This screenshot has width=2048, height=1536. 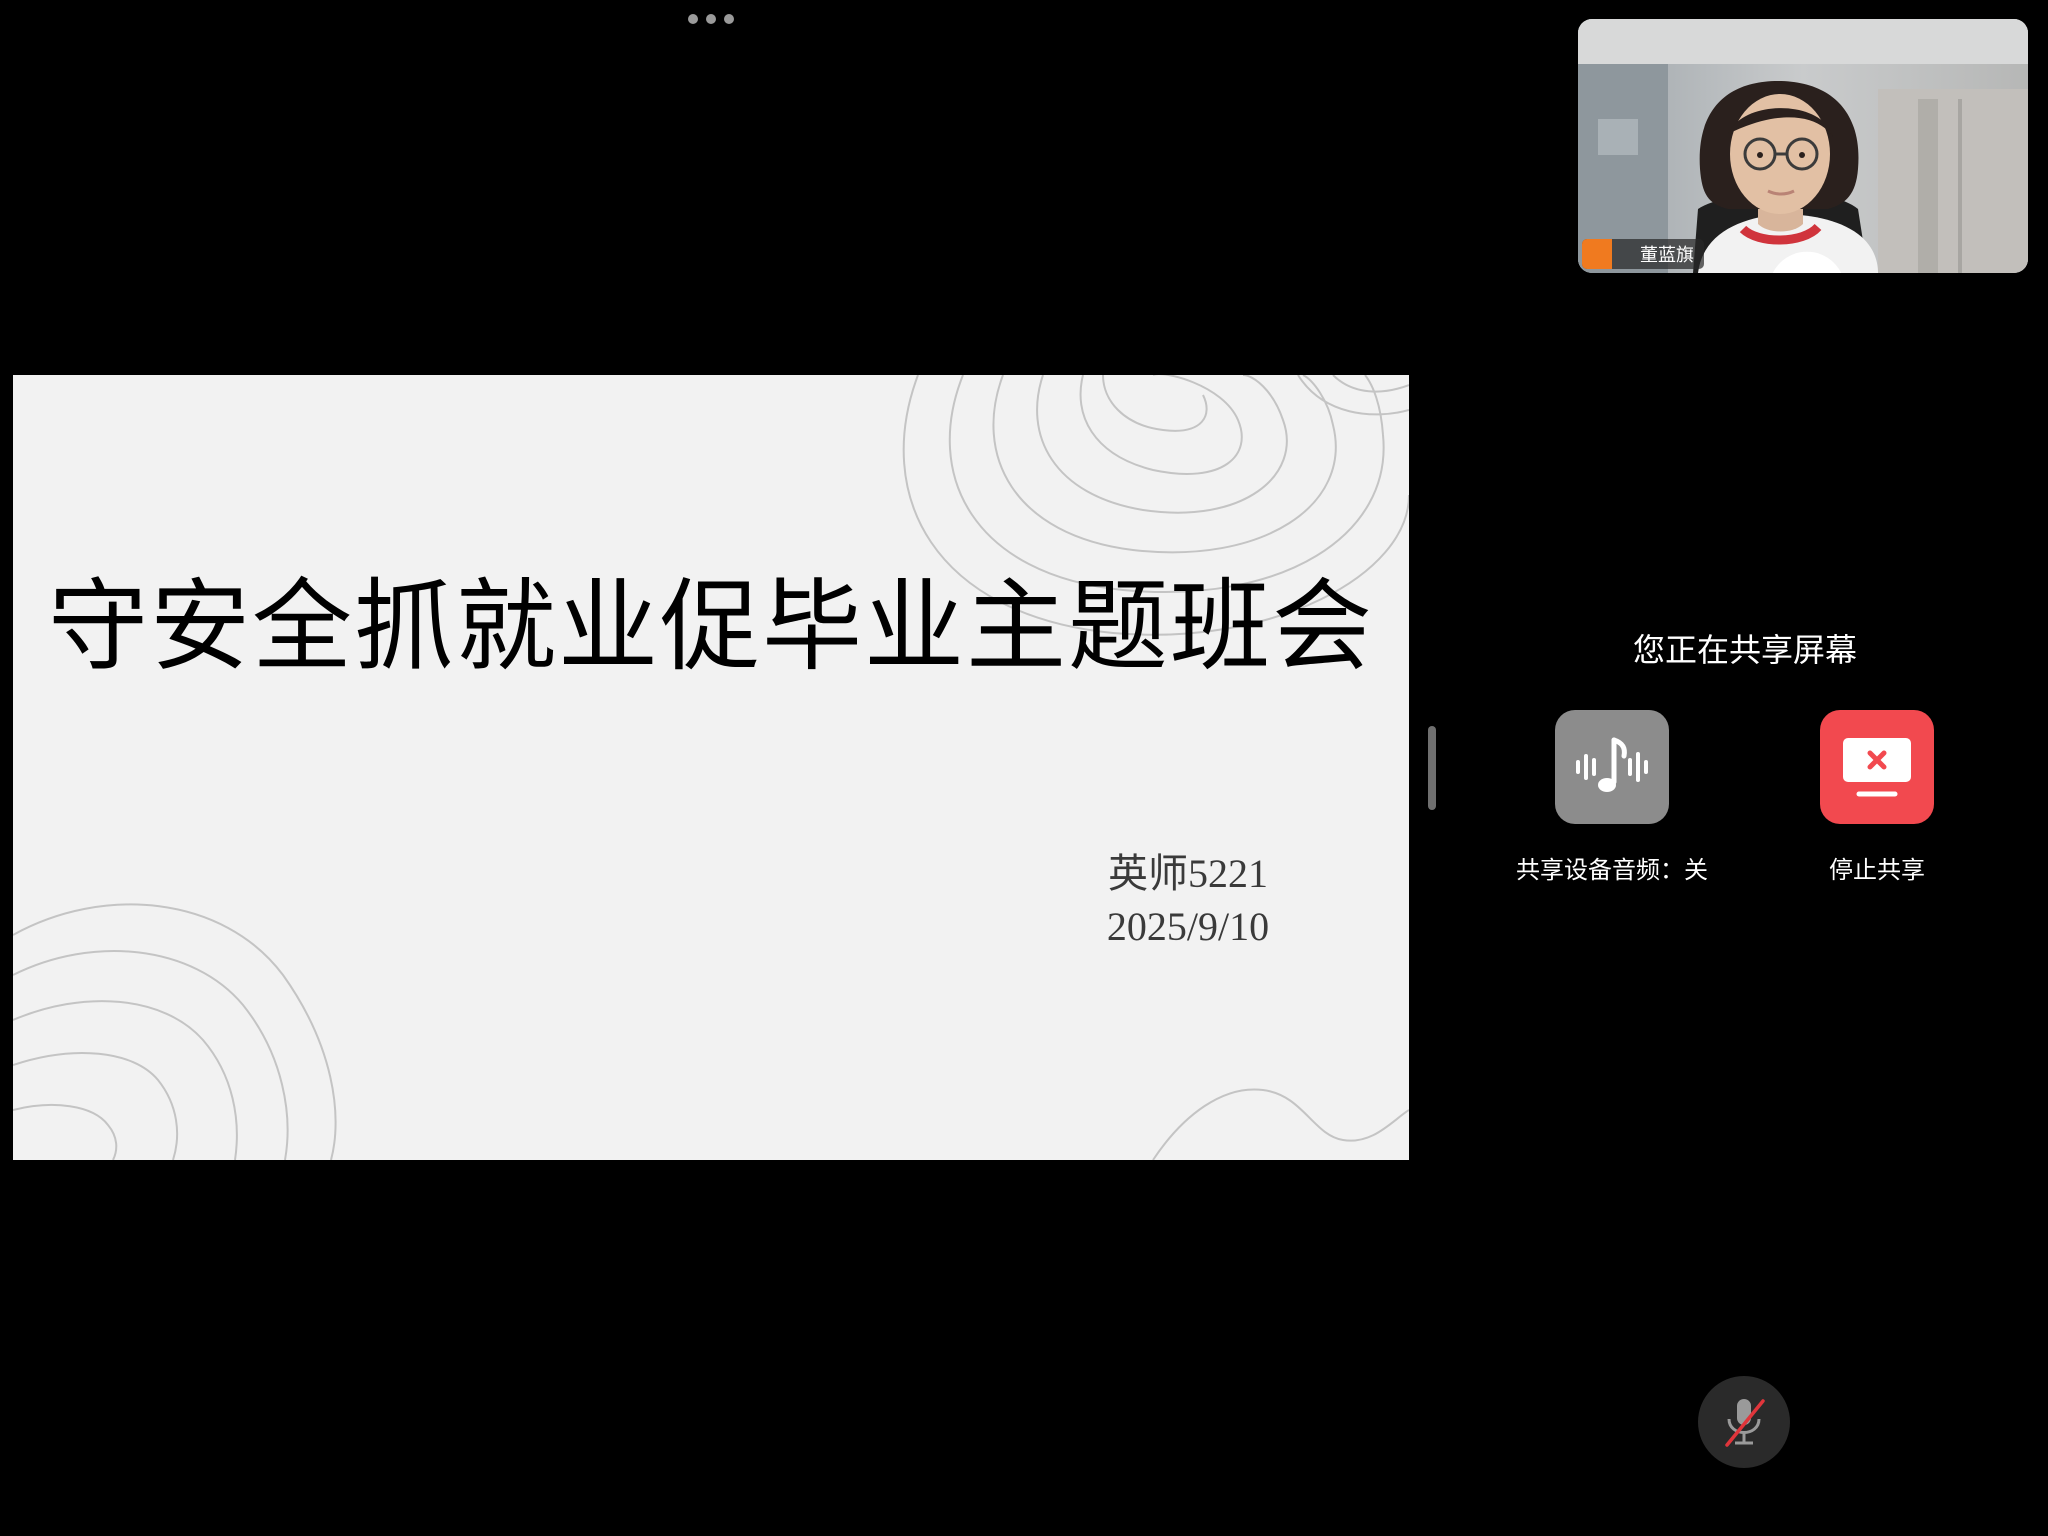 What do you see at coordinates (1188, 926) in the screenshot?
I see `slide-date: 2025/9/10` at bounding box center [1188, 926].